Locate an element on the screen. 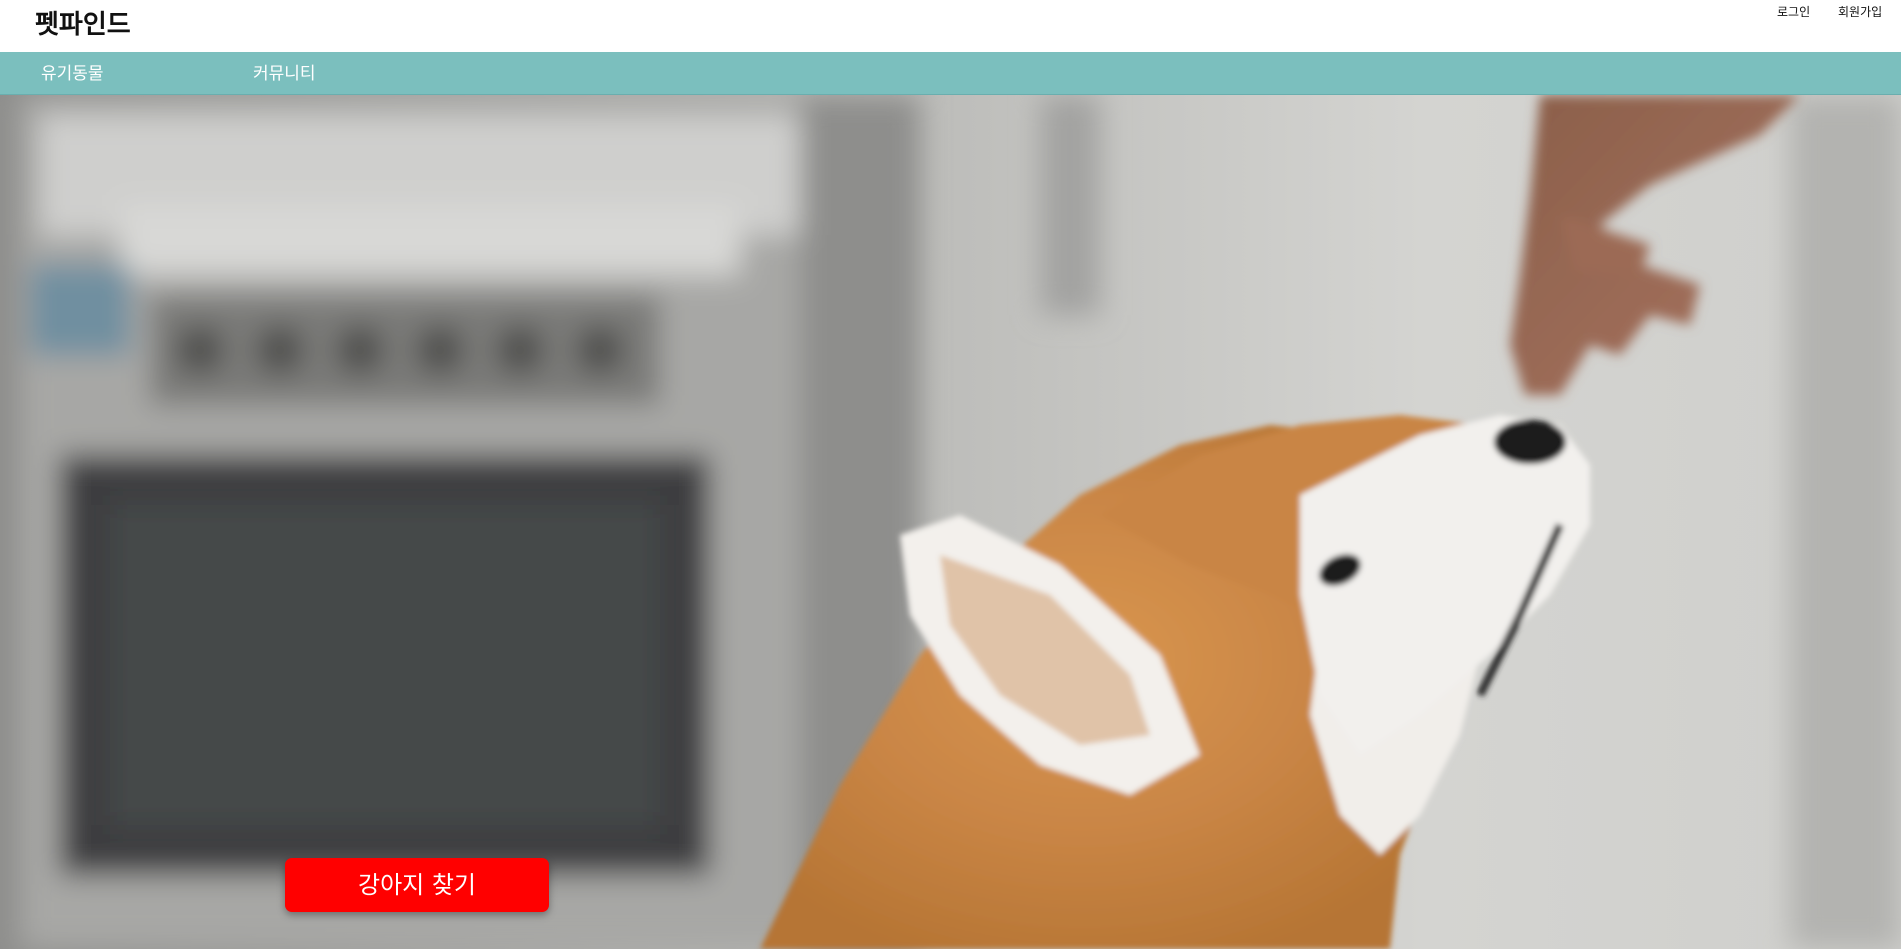  login-link: 로그인 is located at coordinates (1793, 12).